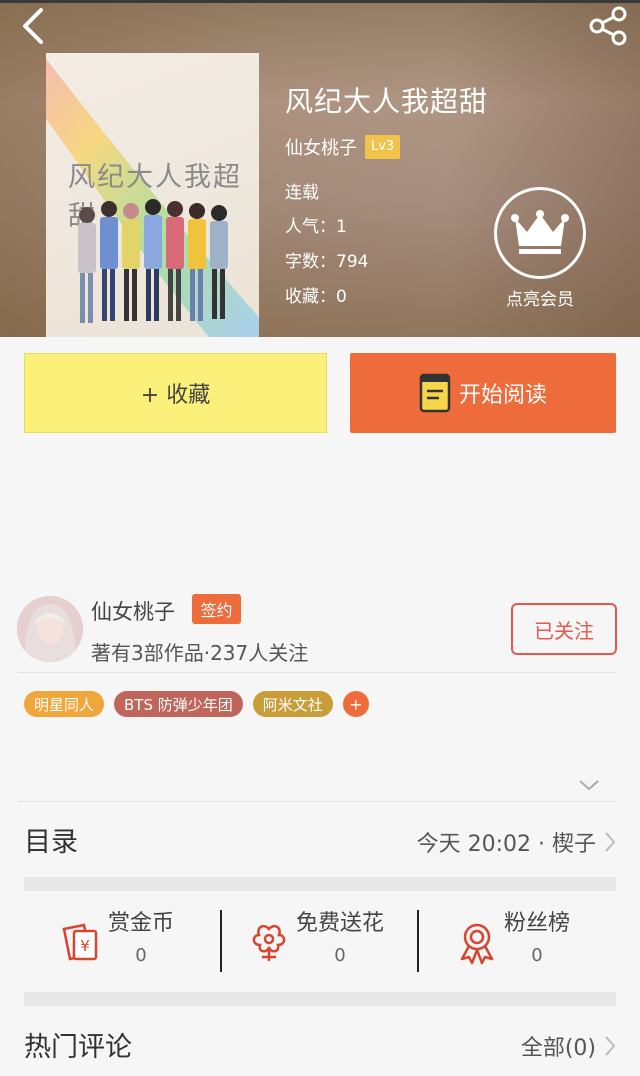  What do you see at coordinates (141, 923) in the screenshot?
I see `stat-label: 赏金币` at bounding box center [141, 923].